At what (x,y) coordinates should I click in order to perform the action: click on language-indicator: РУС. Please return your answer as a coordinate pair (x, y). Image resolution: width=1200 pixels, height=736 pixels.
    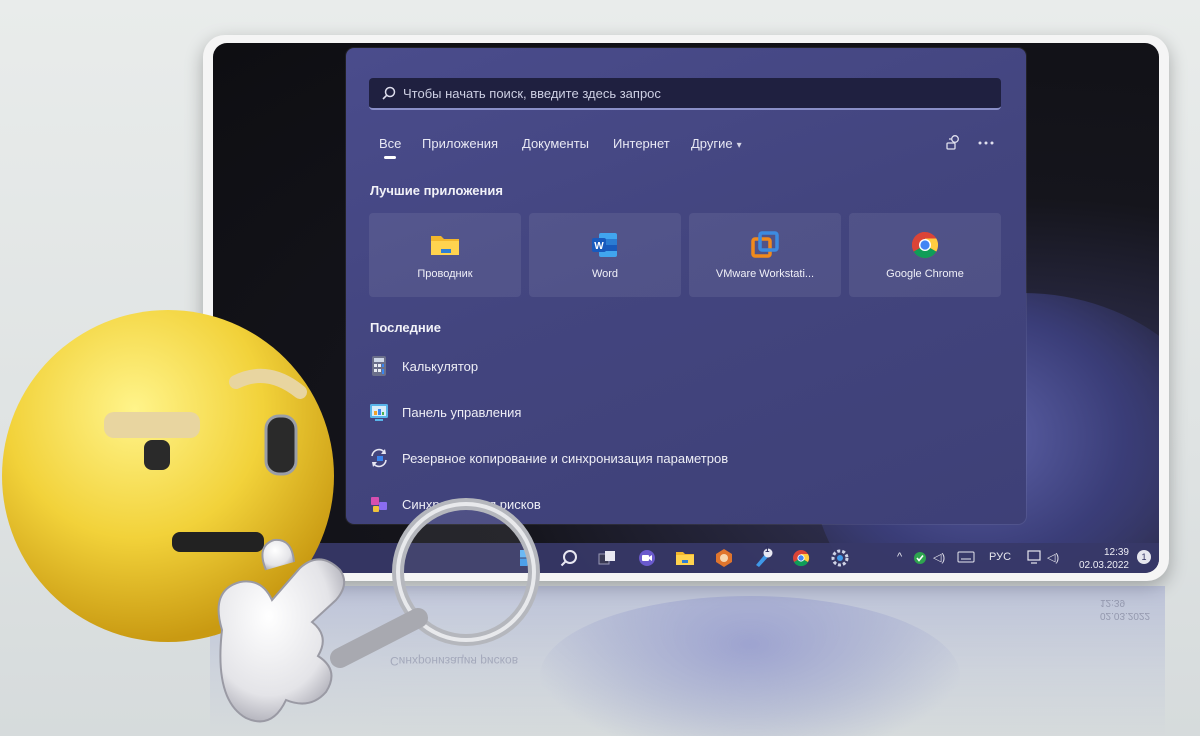
    Looking at the image, I should click on (1000, 557).